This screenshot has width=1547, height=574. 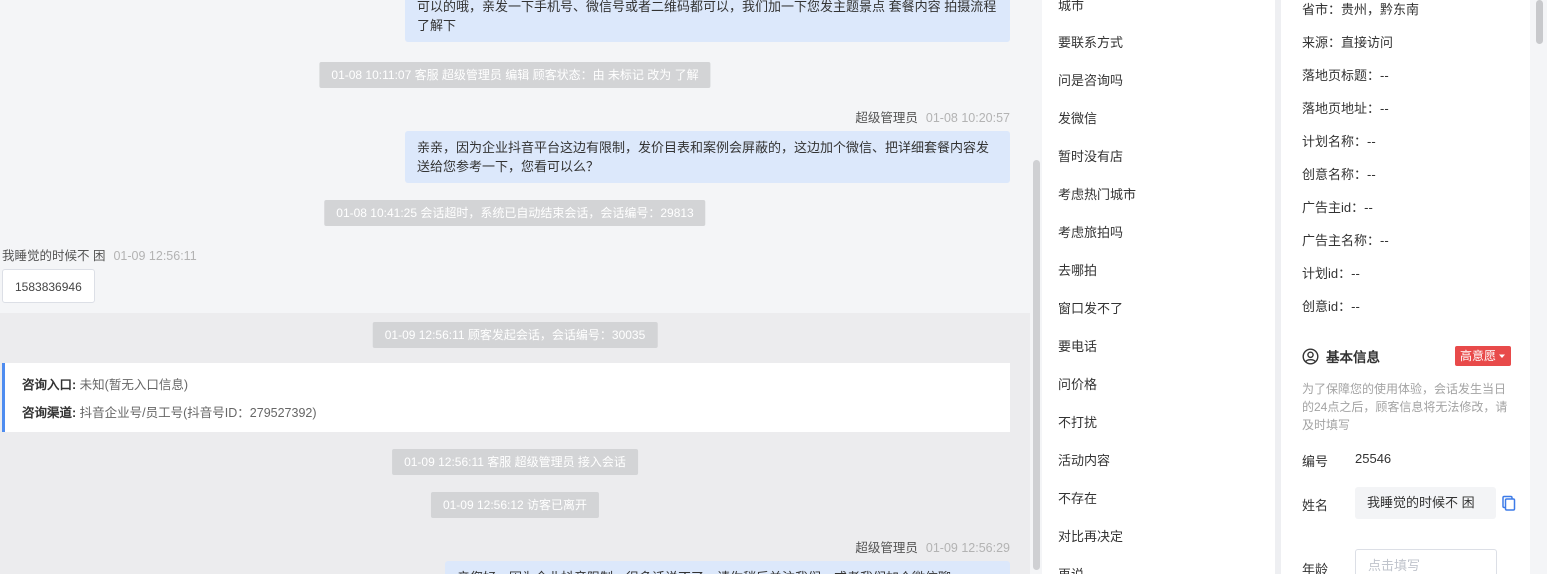 What do you see at coordinates (1315, 461) in the screenshot?
I see `id-label: 编号` at bounding box center [1315, 461].